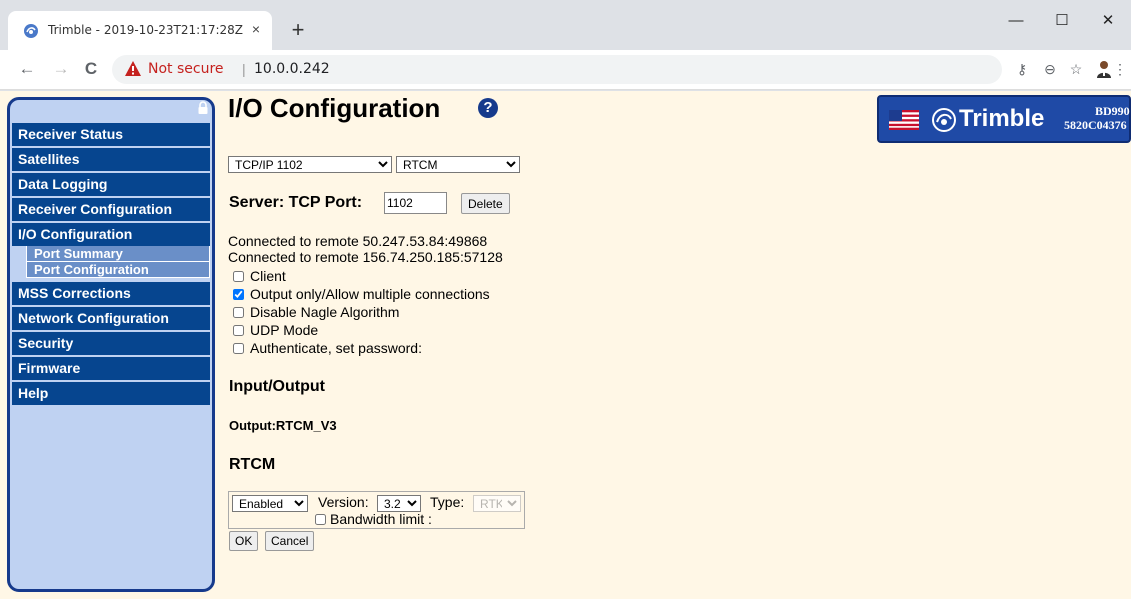  What do you see at coordinates (447, 502) in the screenshot?
I see `type-label: Type:` at bounding box center [447, 502].